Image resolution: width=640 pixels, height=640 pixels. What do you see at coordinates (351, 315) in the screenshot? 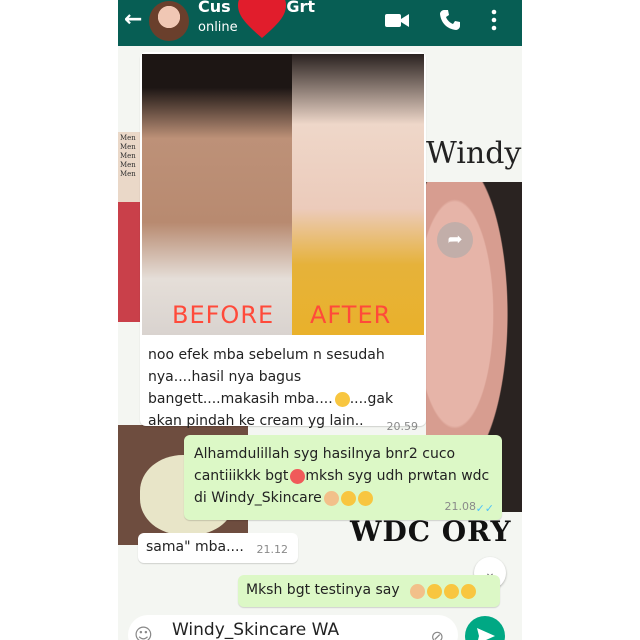
I see `after-label: AFTER` at bounding box center [351, 315].